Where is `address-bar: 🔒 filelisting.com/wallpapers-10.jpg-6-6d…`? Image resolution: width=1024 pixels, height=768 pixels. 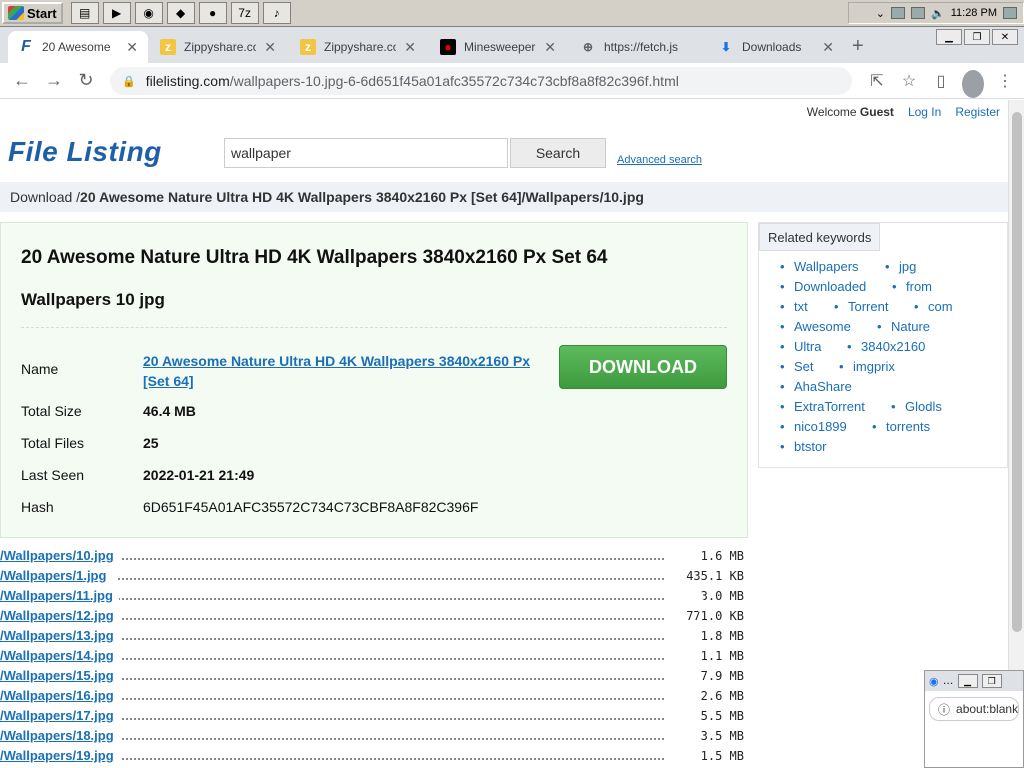
address-bar: 🔒 filelisting.com/wallpapers-10.jpg-6-6d… is located at coordinates (481, 81).